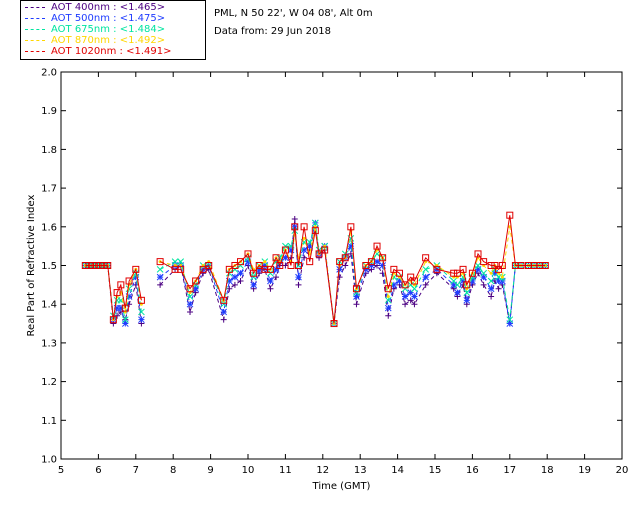  Describe the element at coordinates (173, 470) in the screenshot. I see `x-tick-label: 8` at that location.